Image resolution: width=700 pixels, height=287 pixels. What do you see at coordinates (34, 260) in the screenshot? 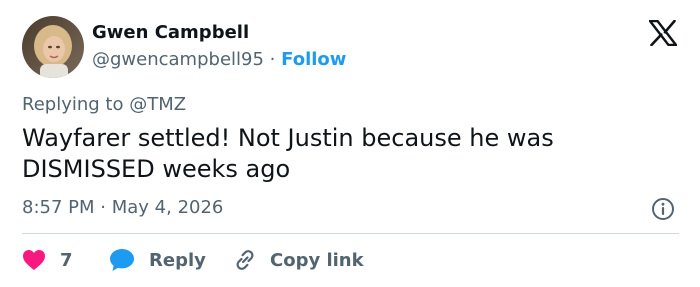
I see `heart-icon` at bounding box center [34, 260].